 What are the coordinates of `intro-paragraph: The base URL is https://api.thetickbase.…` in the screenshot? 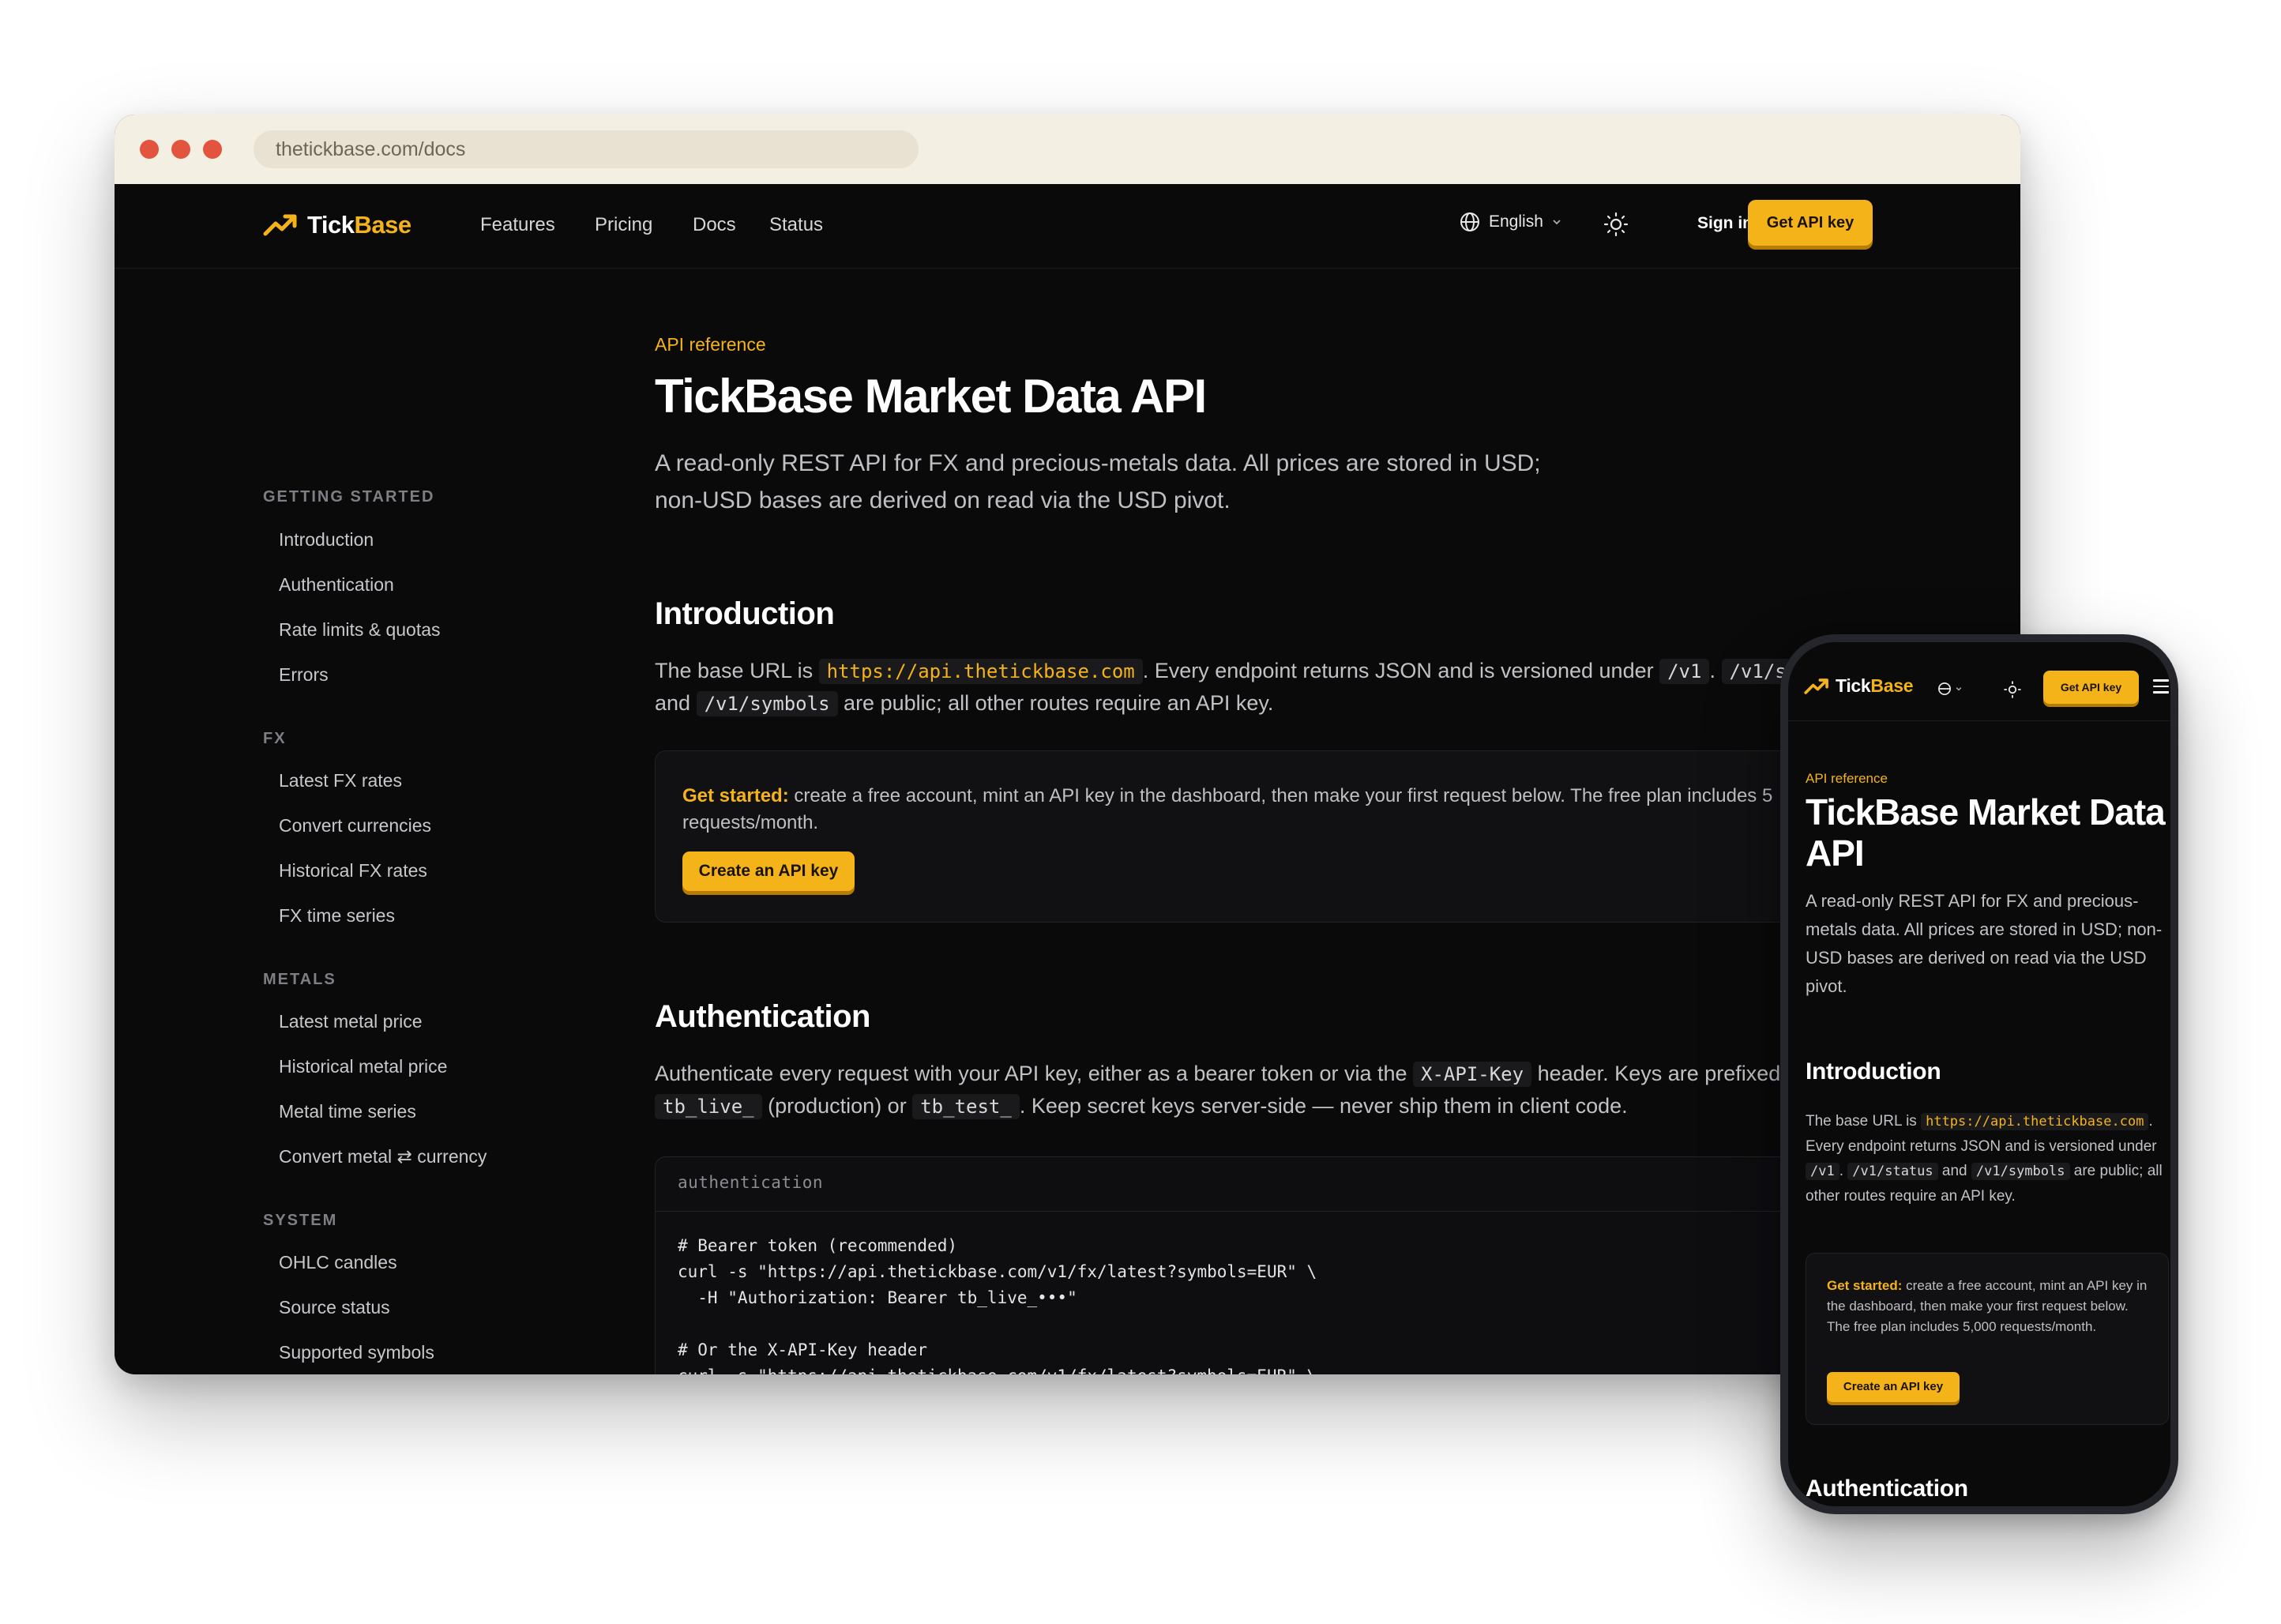 It's located at (1984, 1159).